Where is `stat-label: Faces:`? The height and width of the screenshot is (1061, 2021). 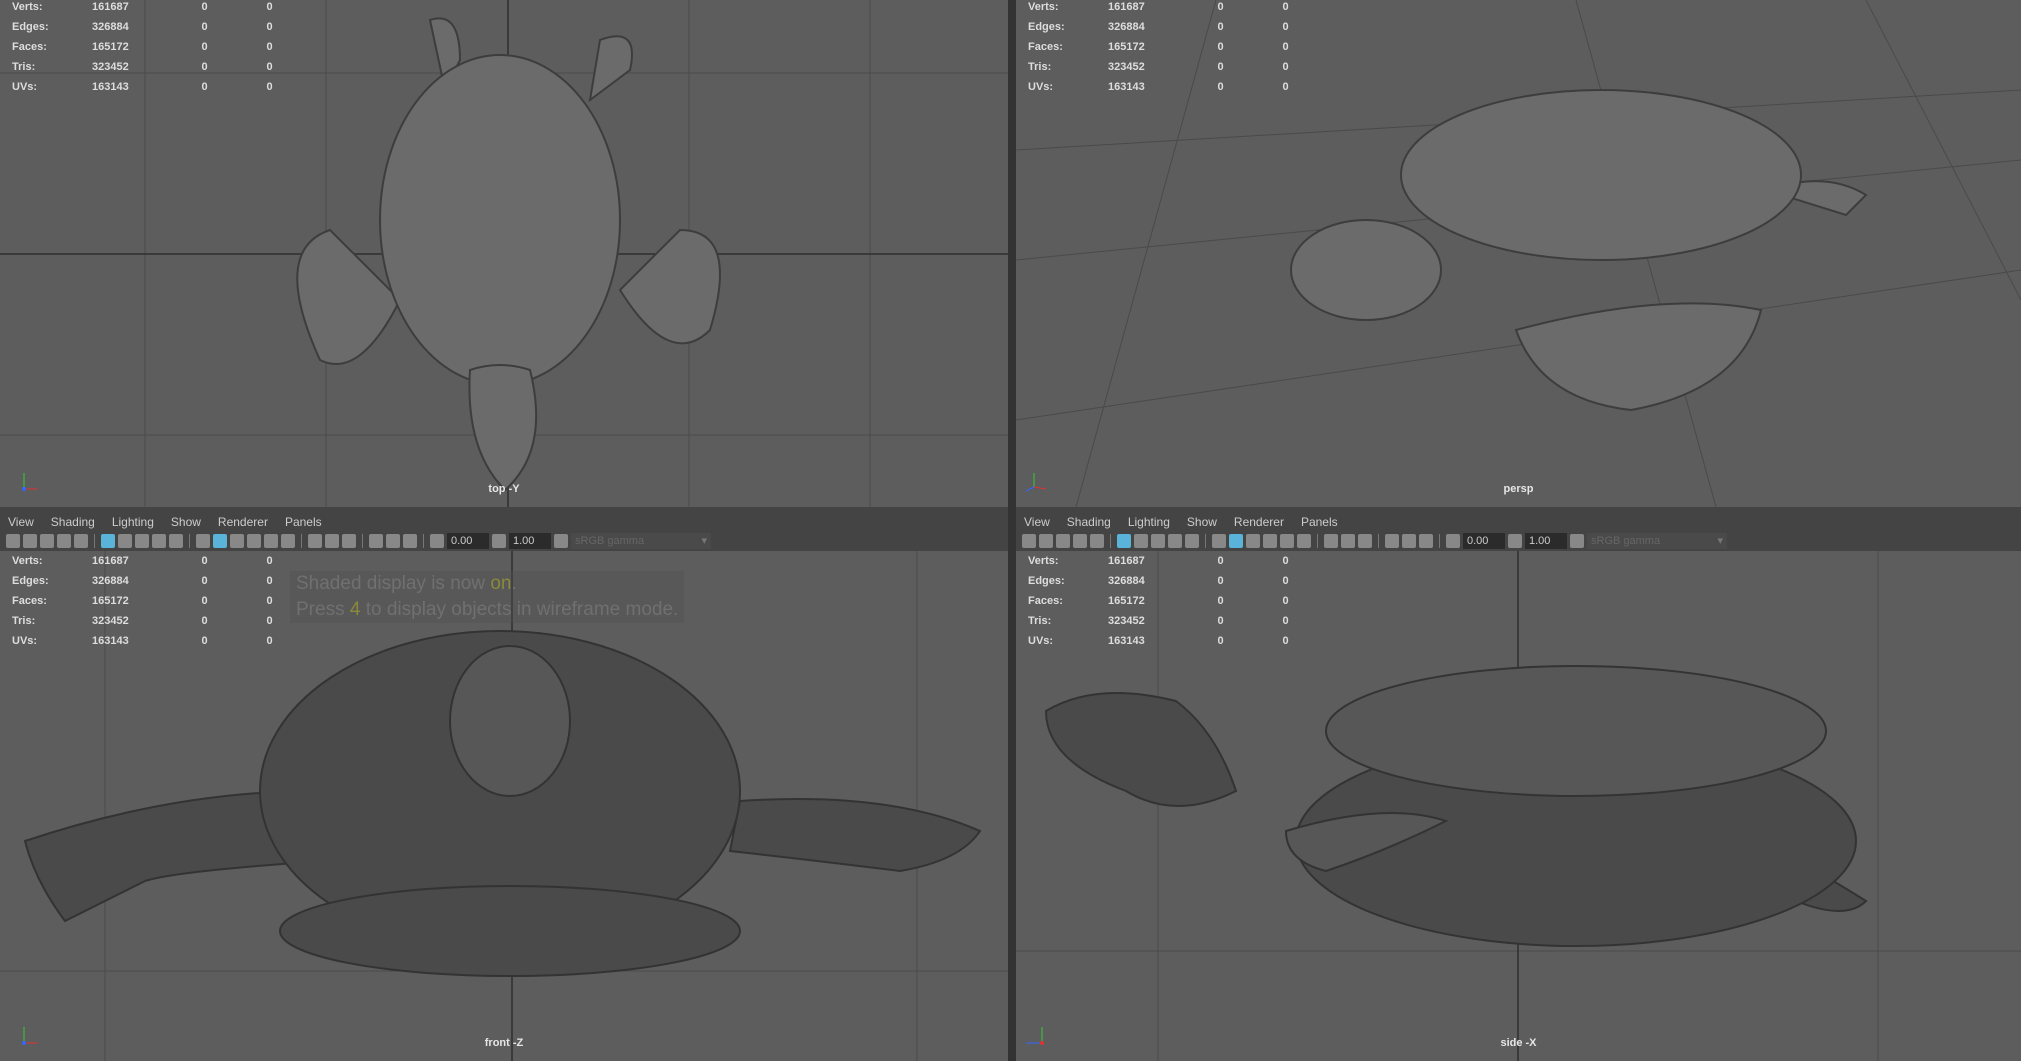
stat-label: Faces: is located at coordinates (1045, 47).